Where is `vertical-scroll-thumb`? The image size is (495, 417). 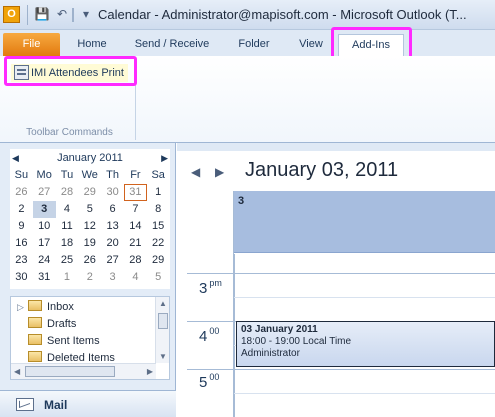
vertical-scroll-thumb is located at coordinates (163, 321).